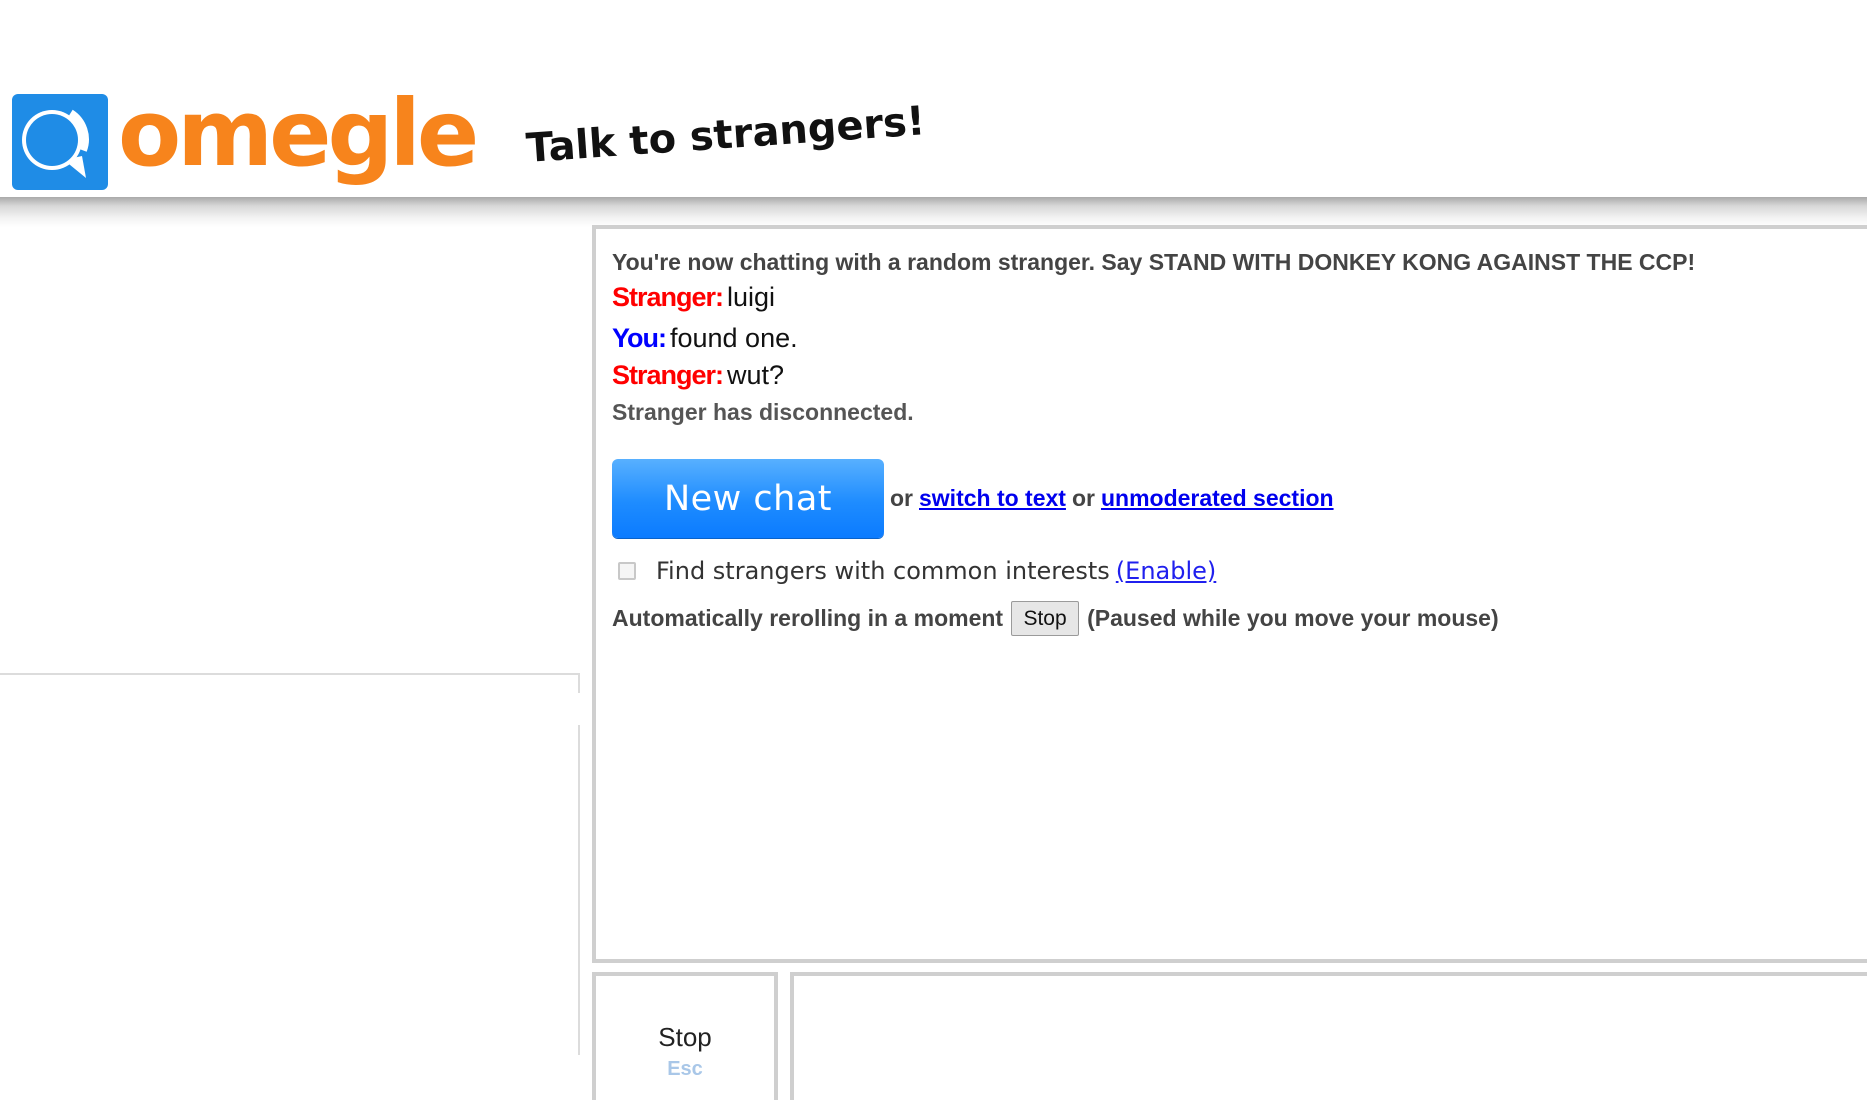 The height and width of the screenshot is (1100, 1867). What do you see at coordinates (751, 297) in the screenshot?
I see `message-text: luigi` at bounding box center [751, 297].